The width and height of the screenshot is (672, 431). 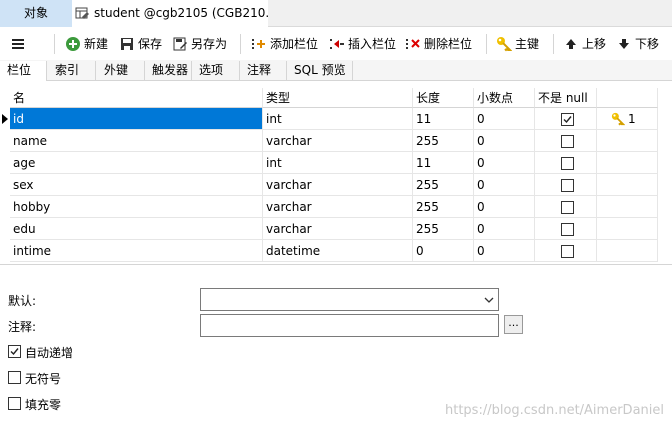 What do you see at coordinates (216, 71) in the screenshot?
I see `tab-options: 选项` at bounding box center [216, 71].